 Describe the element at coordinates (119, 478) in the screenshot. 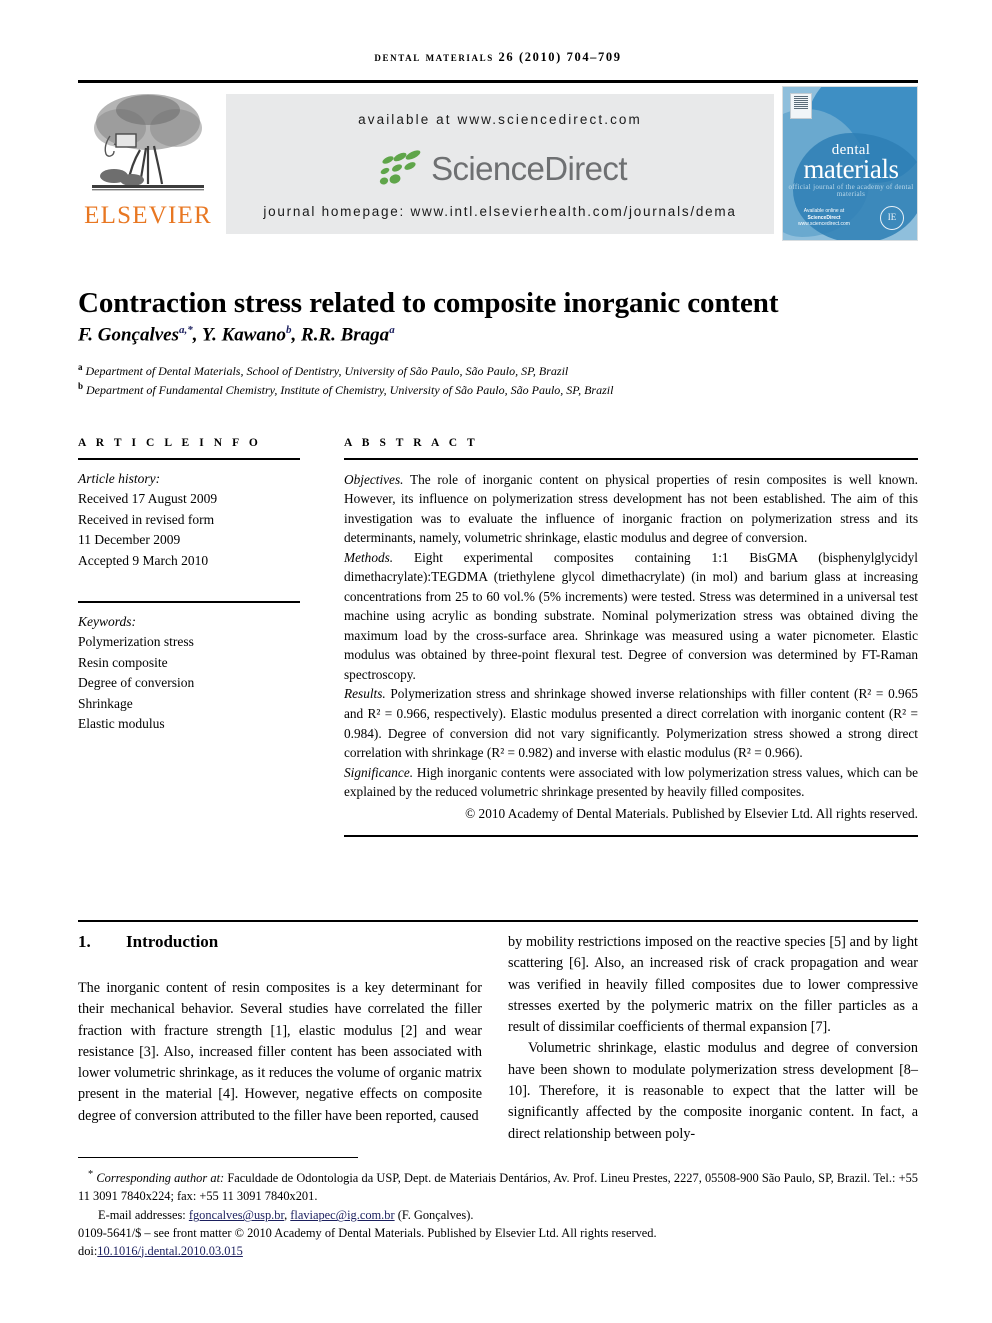

I see `article-history-label: Article history:` at that location.